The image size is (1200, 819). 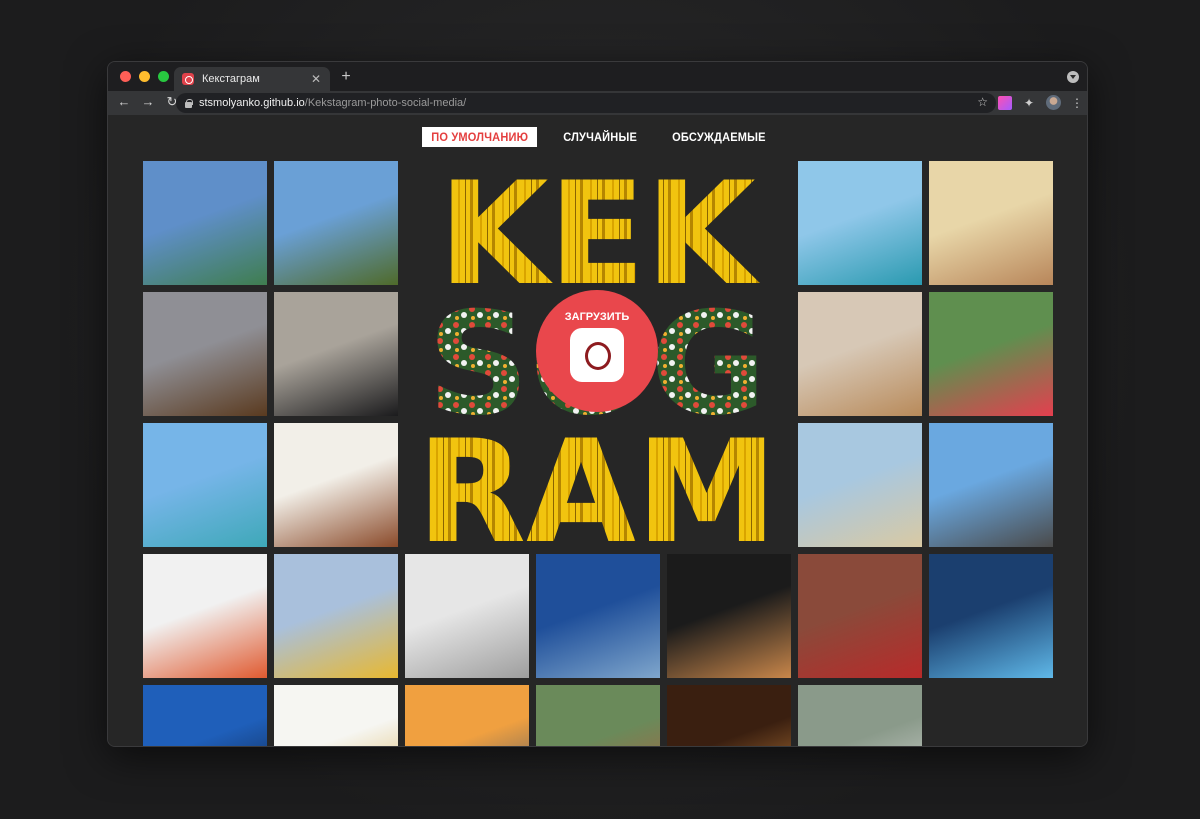 I want to click on upload-label: ЗАГРУЗИТЬ, so click(x=597, y=317).